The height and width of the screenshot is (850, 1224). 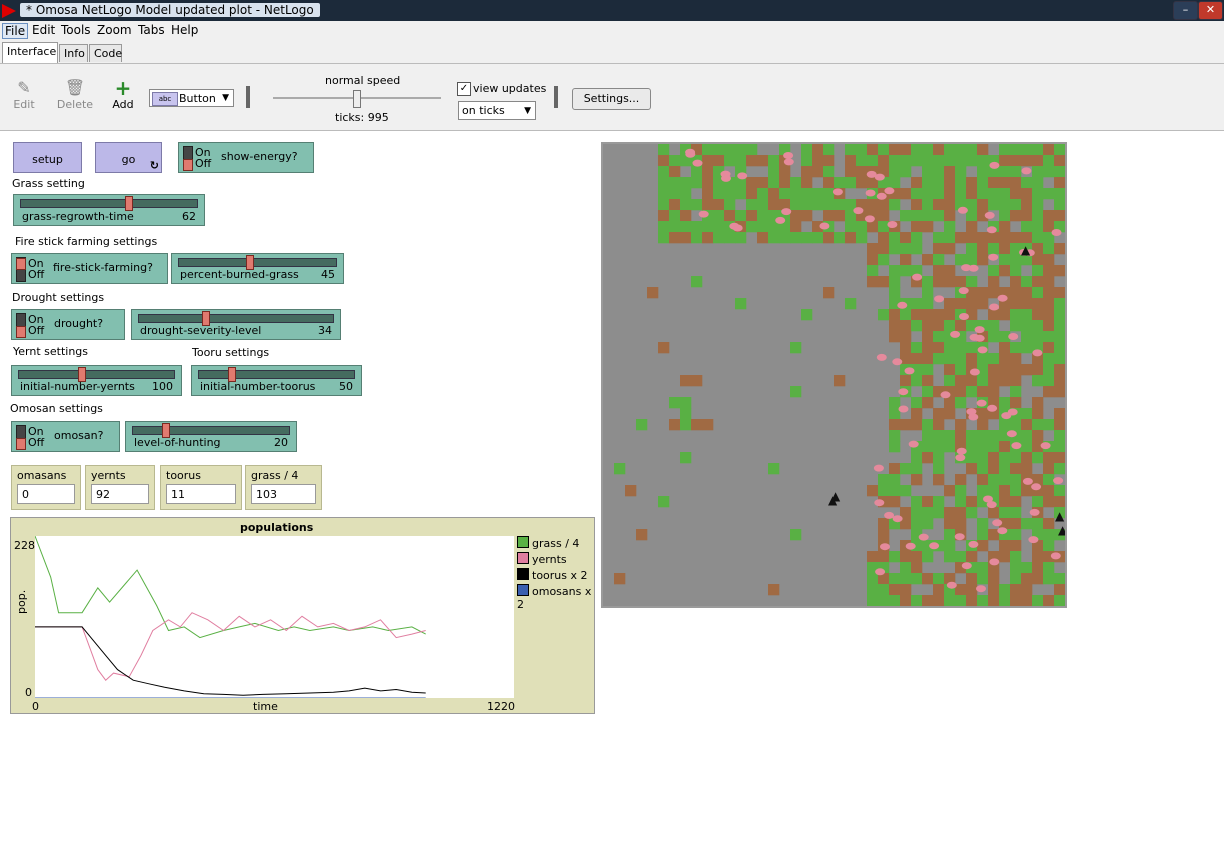 I want to click on speed-slider-handle, so click(x=357, y=99).